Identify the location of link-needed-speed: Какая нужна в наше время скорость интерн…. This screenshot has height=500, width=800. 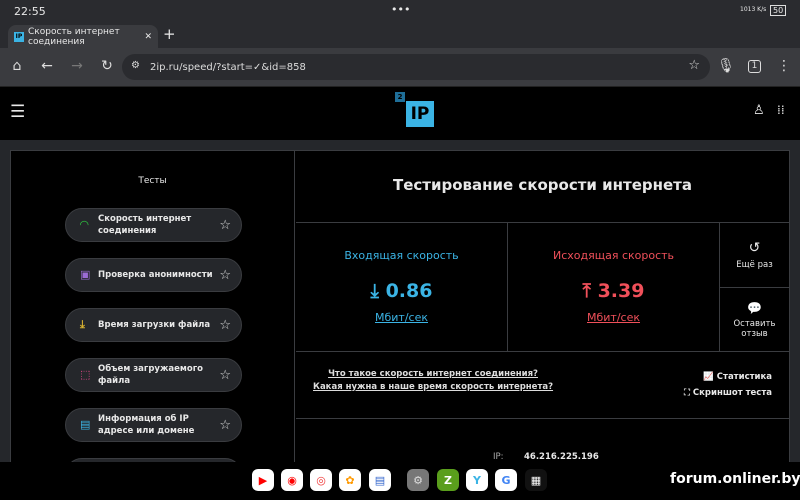
(433, 387).